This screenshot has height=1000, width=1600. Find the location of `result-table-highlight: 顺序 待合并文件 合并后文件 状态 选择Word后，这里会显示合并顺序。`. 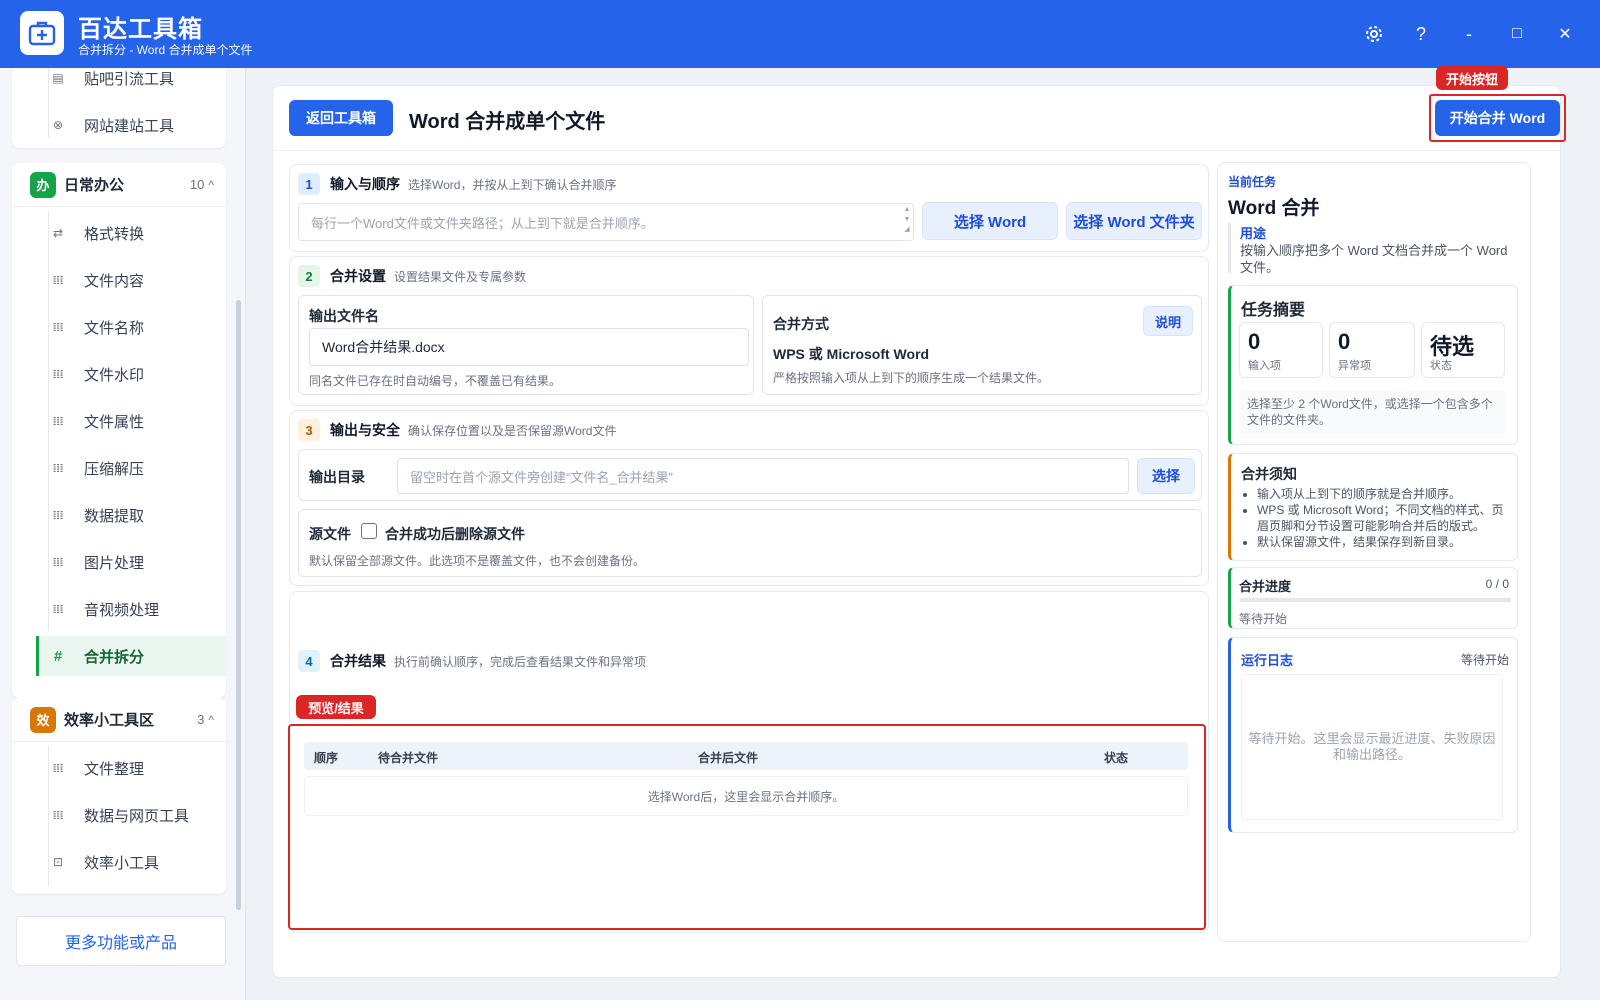

result-table-highlight: 顺序 待合并文件 合并后文件 状态 选择Word后，这里会显示合并顺序。 is located at coordinates (747, 827).